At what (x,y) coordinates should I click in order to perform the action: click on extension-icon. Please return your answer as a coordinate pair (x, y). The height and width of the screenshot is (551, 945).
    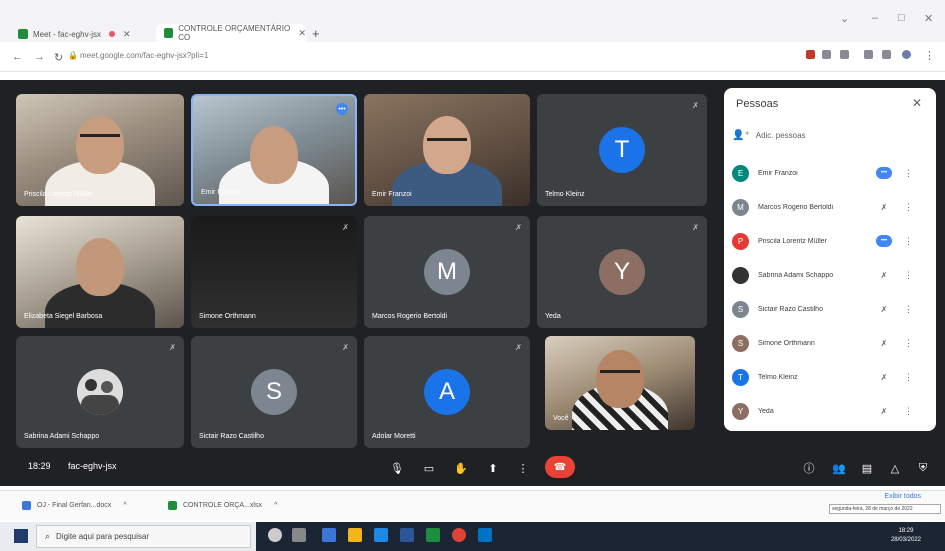
    Looking at the image, I should click on (810, 54).